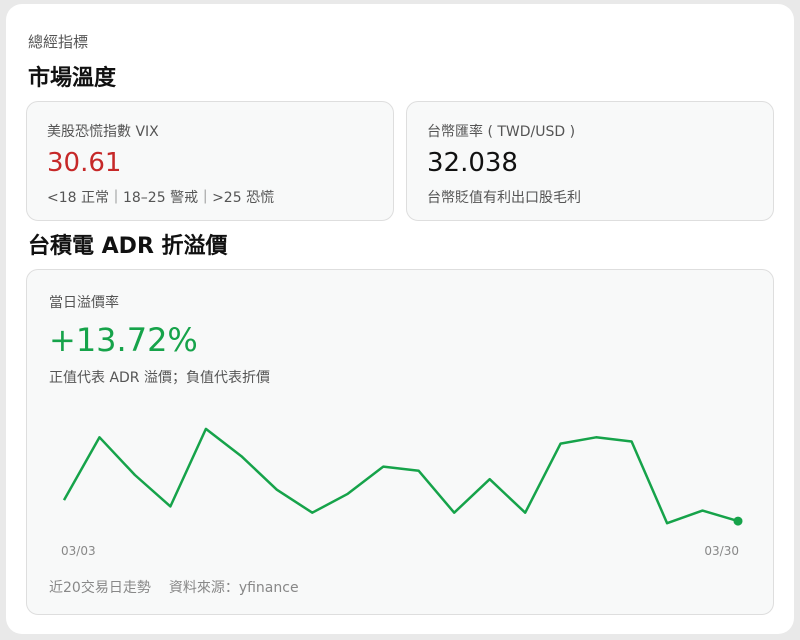 Image resolution: width=800 pixels, height=640 pixels. I want to click on trend-period-label: 近20交易日走勢, so click(100, 588).